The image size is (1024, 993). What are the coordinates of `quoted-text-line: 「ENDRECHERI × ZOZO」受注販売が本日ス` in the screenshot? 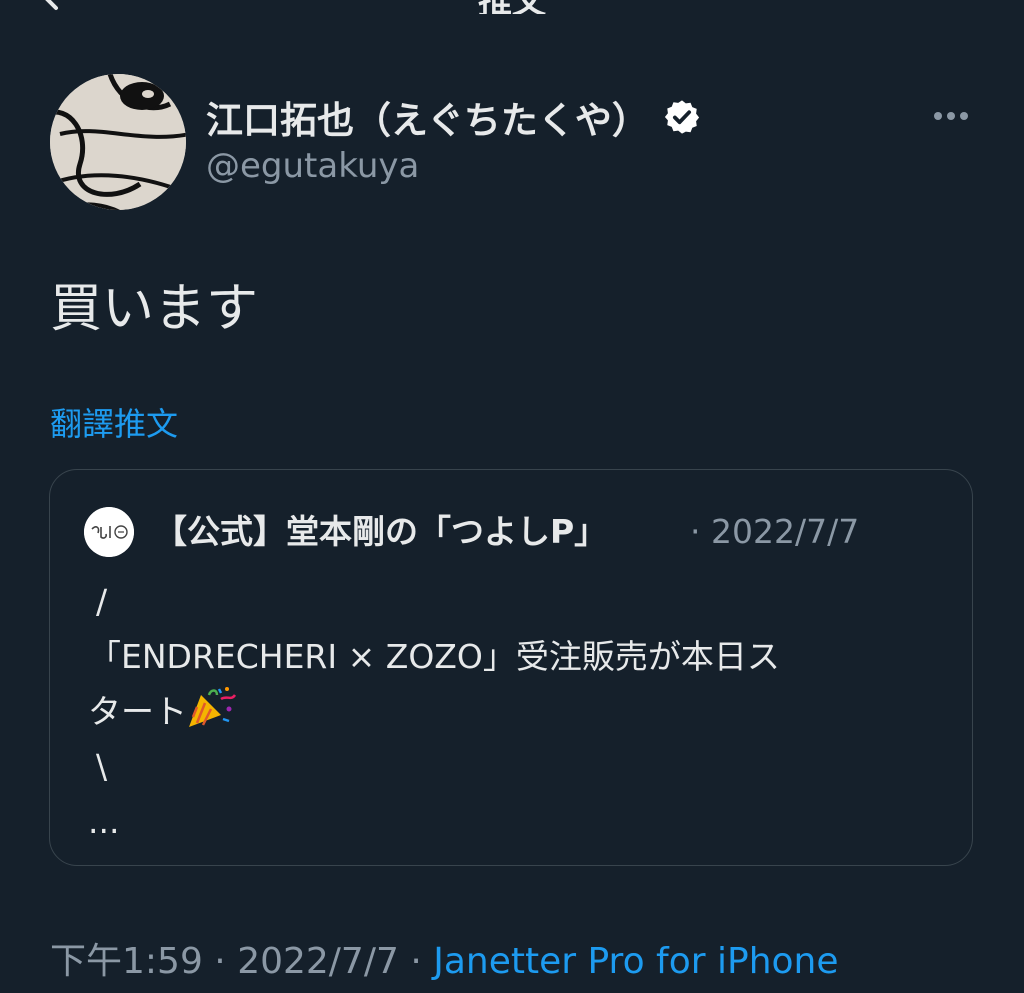 It's located at (434, 656).